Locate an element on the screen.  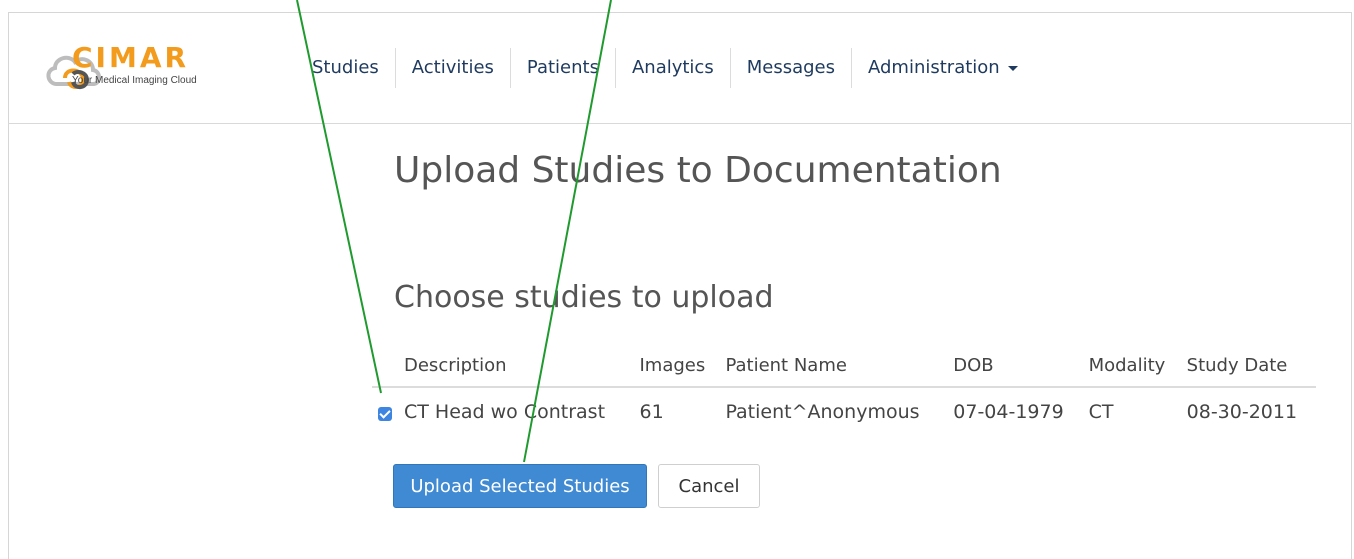
caret-down-icon is located at coordinates (1012, 68).